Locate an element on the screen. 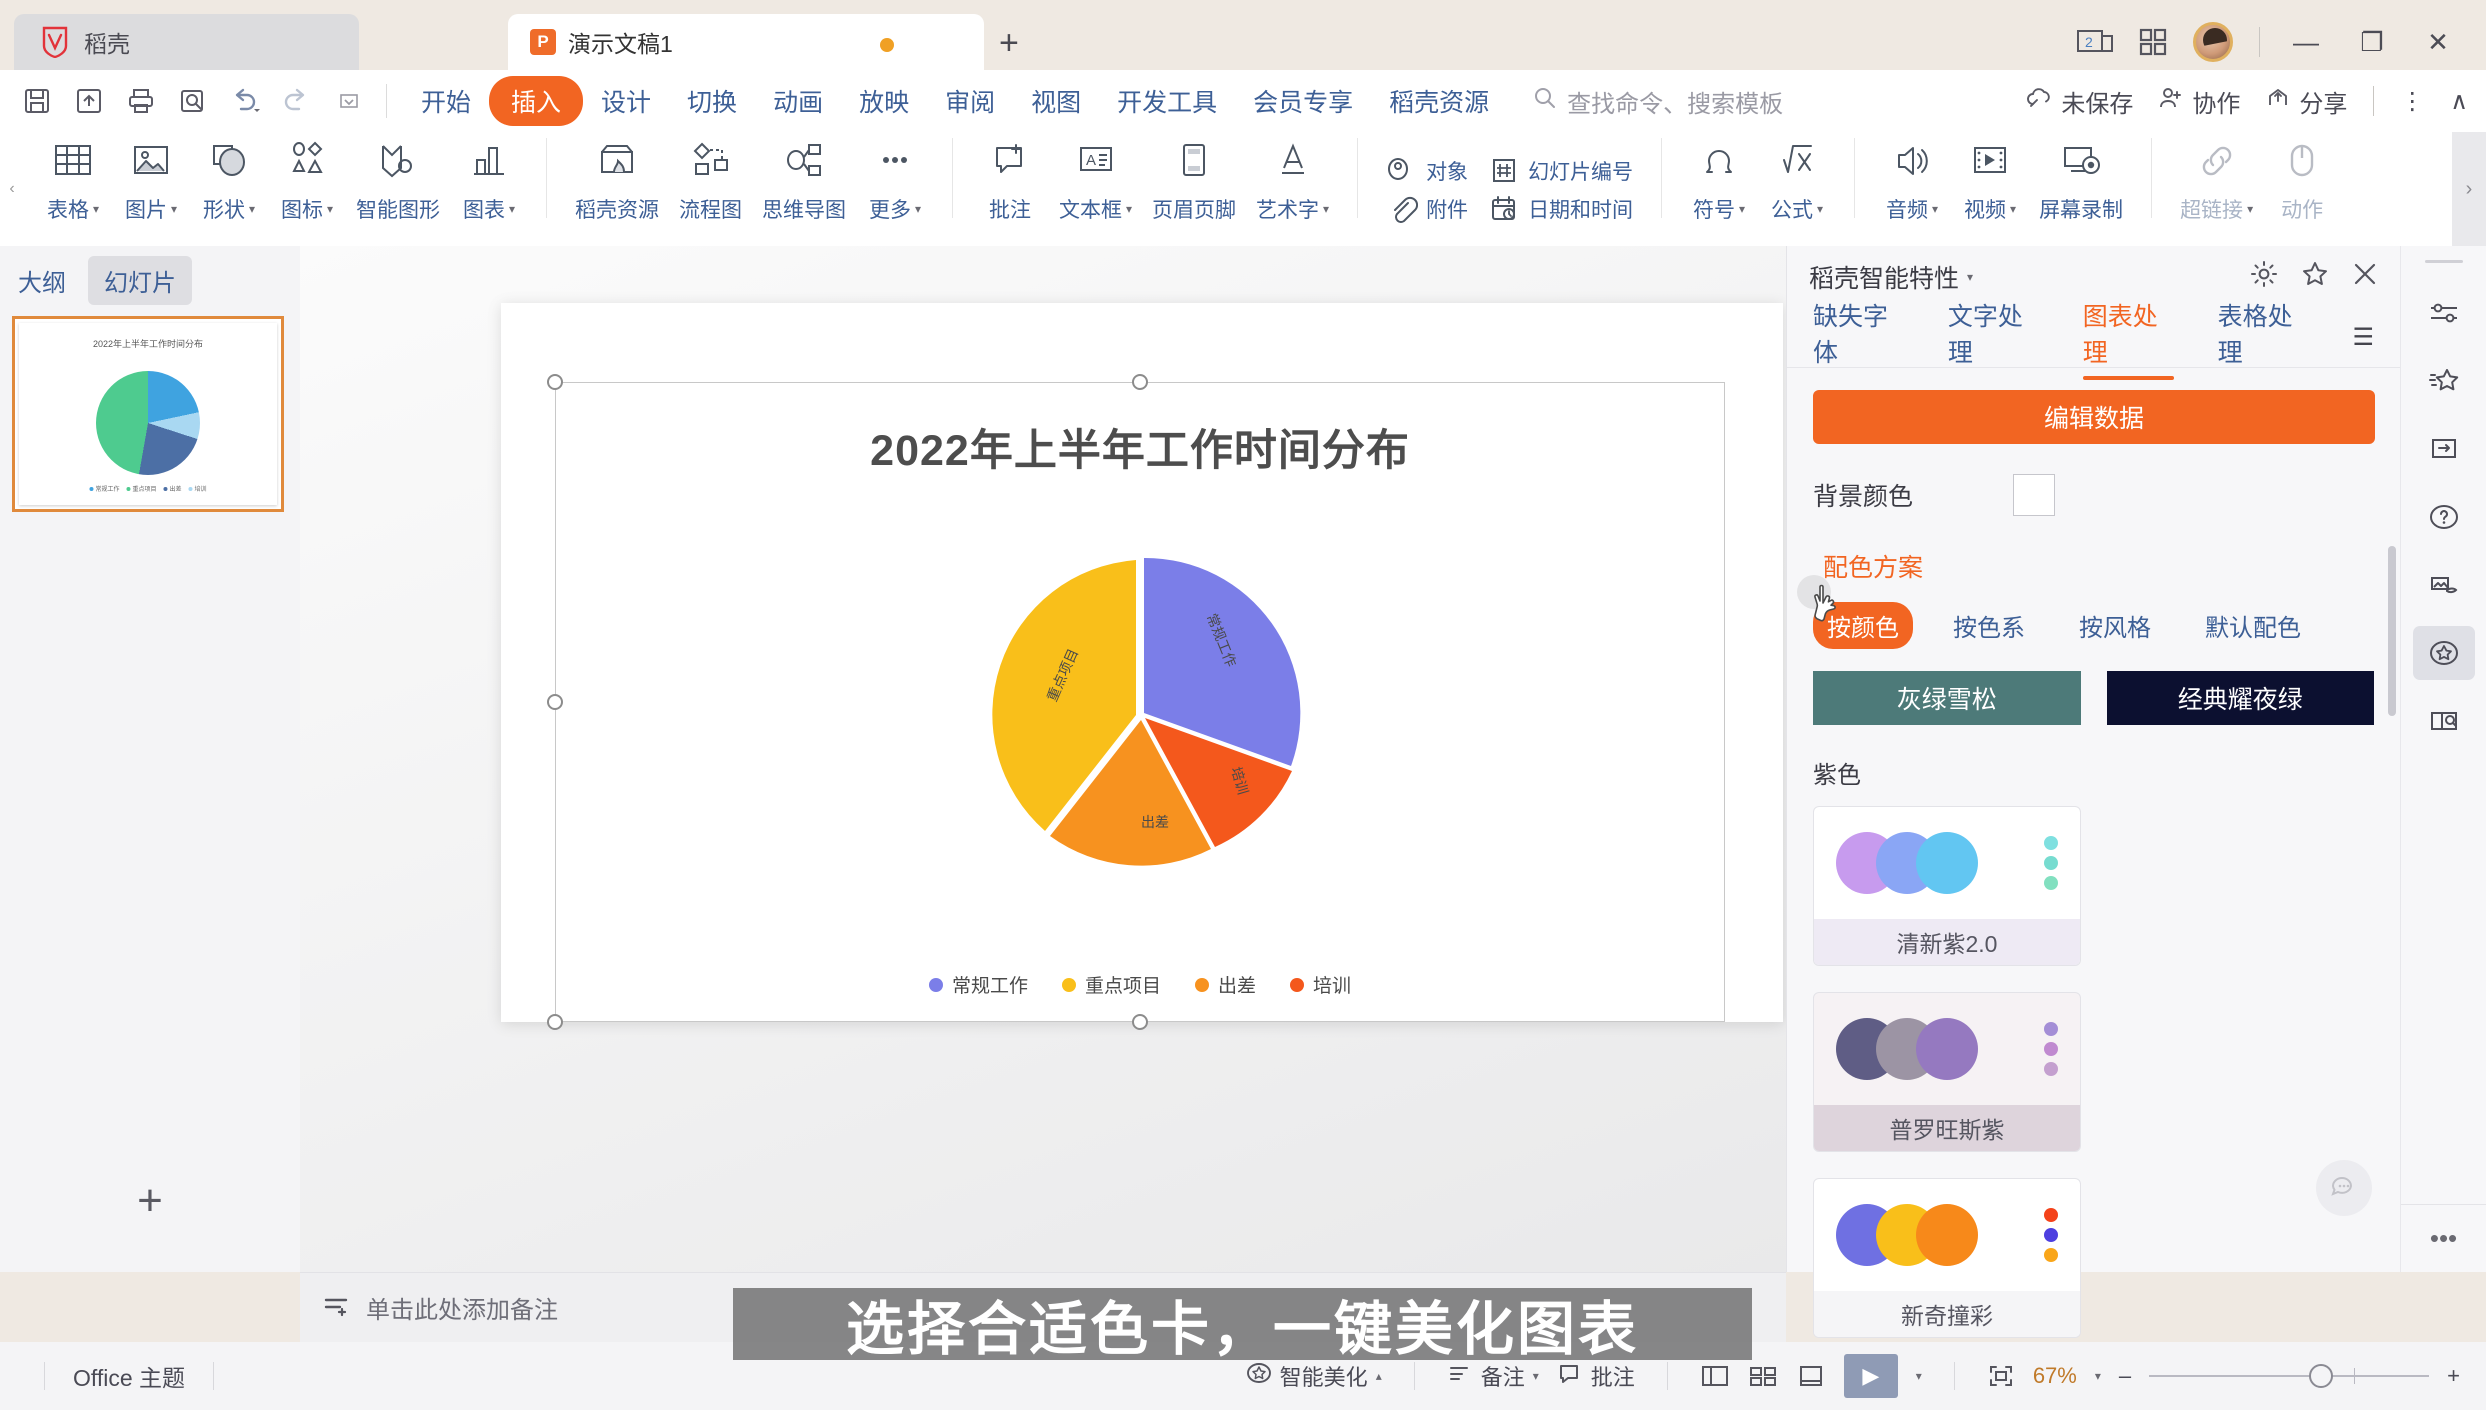  header-footer-button: 页眉页脚 is located at coordinates (1194, 184).